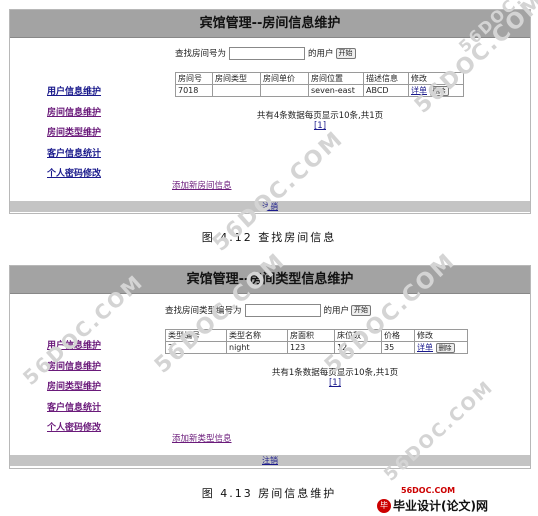 The image size is (538, 516). Describe the element at coordinates (311, 335) in the screenshot. I see `column-header: 房面积` at that location.